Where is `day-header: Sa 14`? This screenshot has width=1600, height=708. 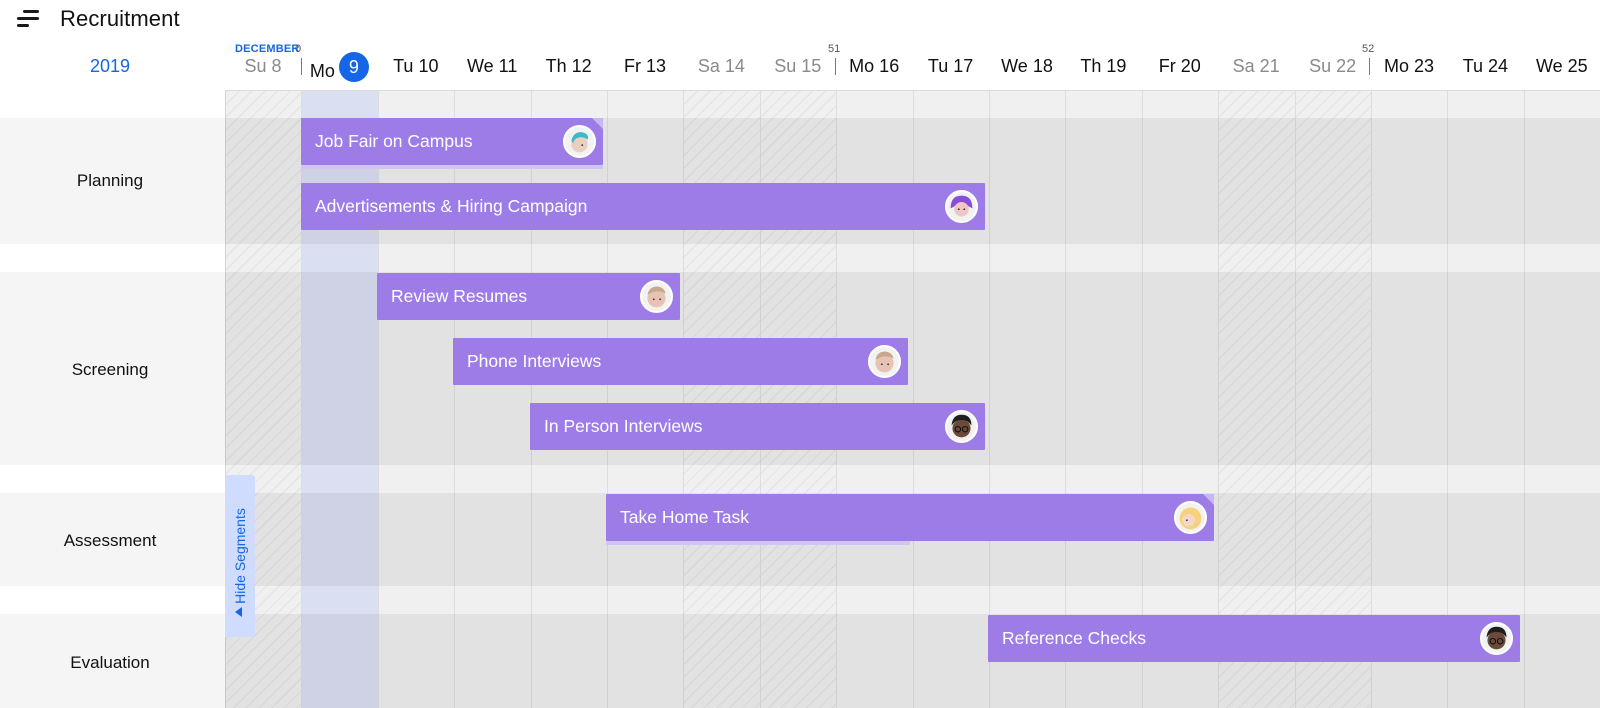 day-header: Sa 14 is located at coordinates (721, 66).